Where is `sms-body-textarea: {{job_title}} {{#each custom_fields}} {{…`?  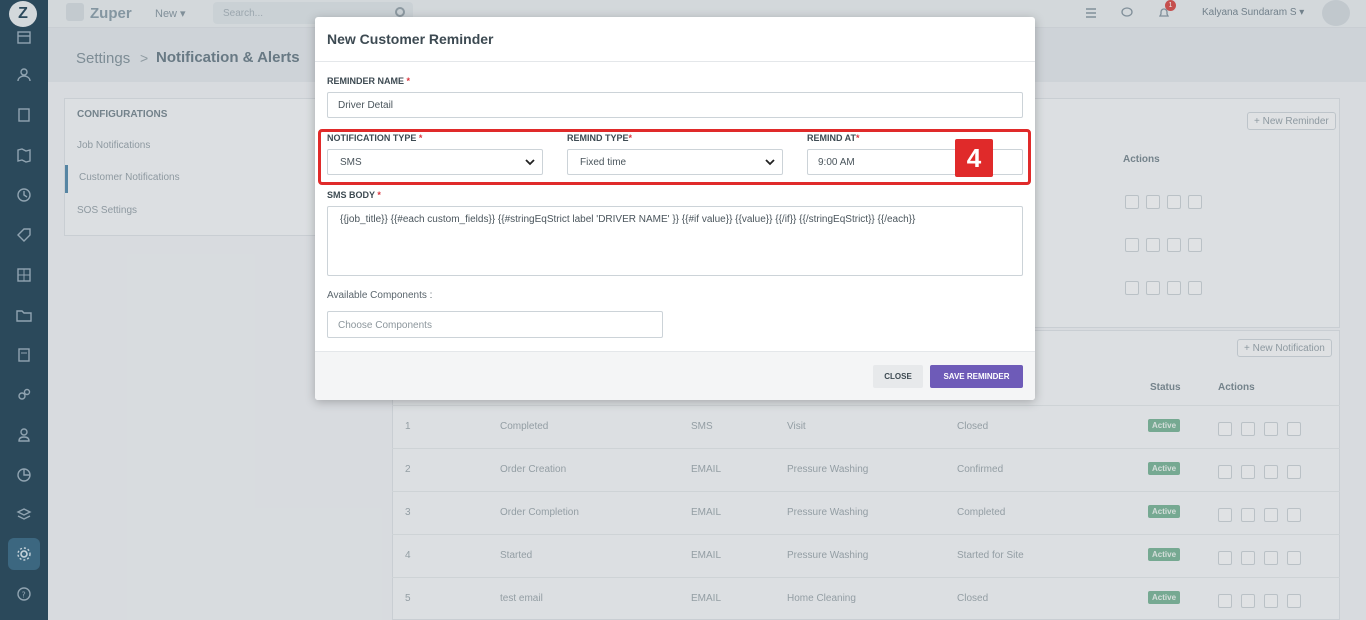
sms-body-textarea: {{job_title}} {{#each custom_fields}} {{… is located at coordinates (675, 241).